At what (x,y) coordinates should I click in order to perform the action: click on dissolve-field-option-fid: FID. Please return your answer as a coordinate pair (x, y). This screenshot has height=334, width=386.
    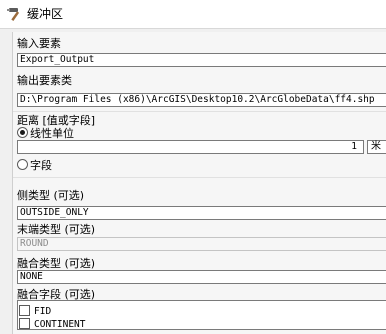
    Looking at the image, I should click on (35, 311).